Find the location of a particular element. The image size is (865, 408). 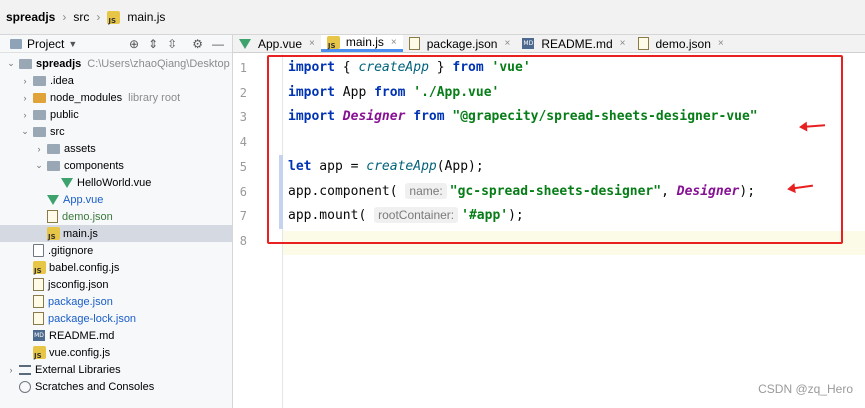

tree-item-label: demo.json is located at coordinates (87, 216).